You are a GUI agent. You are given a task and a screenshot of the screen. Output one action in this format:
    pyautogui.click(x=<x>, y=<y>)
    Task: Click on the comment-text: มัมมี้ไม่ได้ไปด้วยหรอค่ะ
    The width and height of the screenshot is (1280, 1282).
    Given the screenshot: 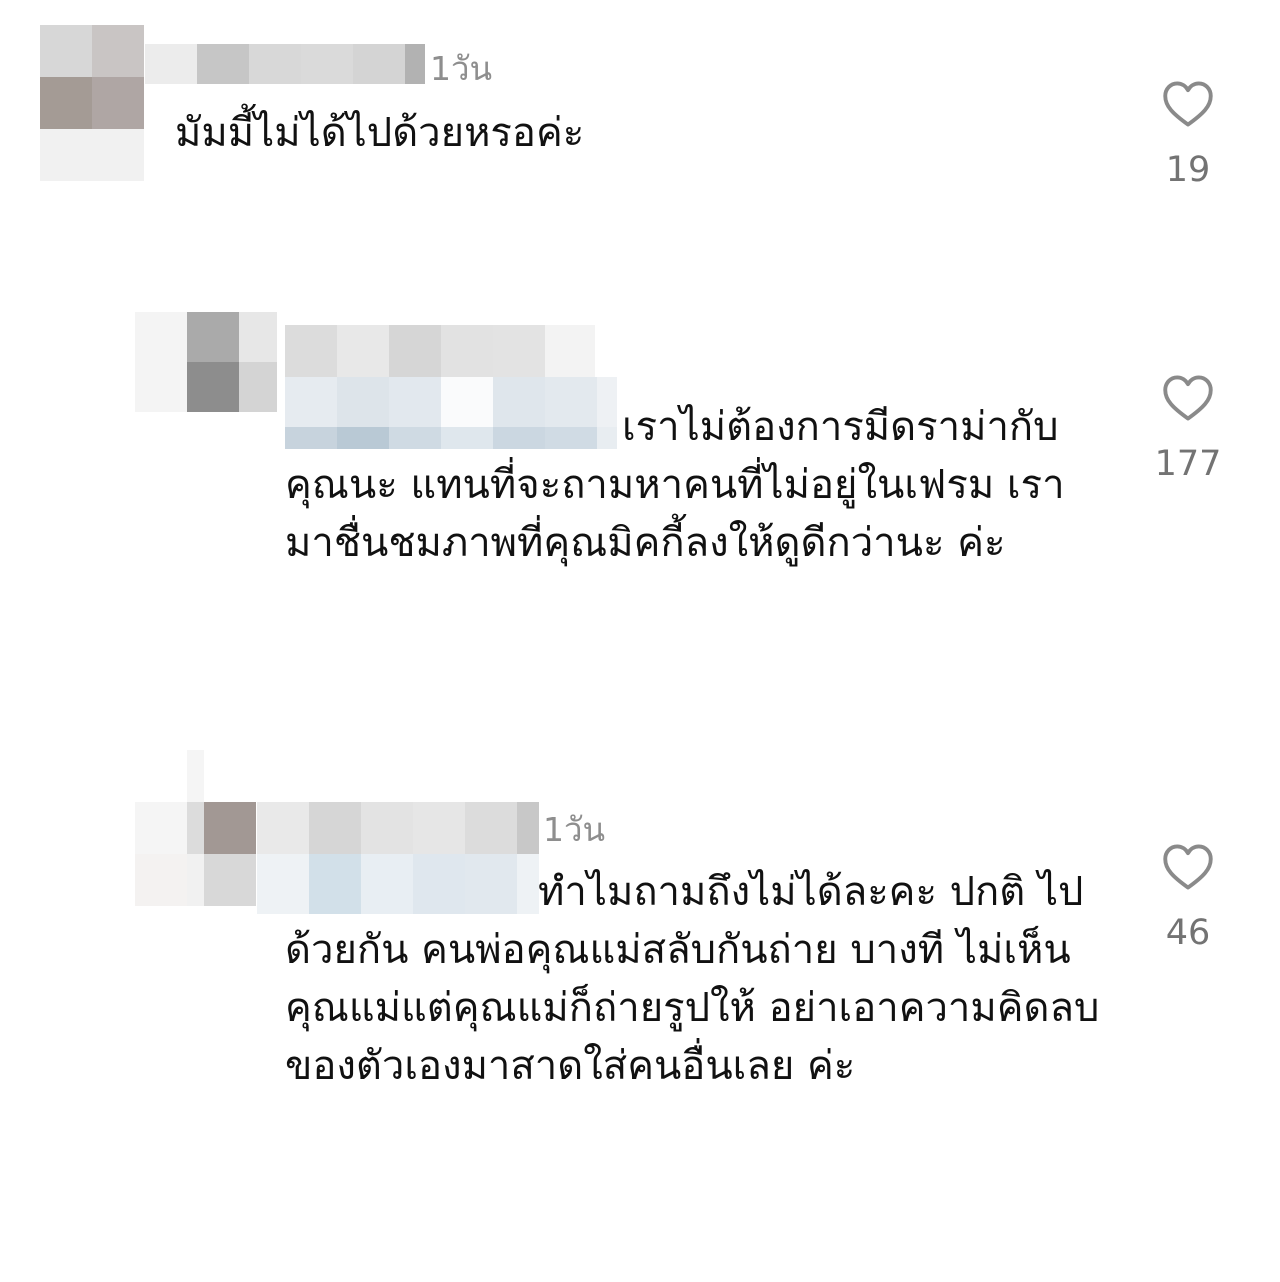 What is the action you would take?
    pyautogui.click(x=380, y=133)
    